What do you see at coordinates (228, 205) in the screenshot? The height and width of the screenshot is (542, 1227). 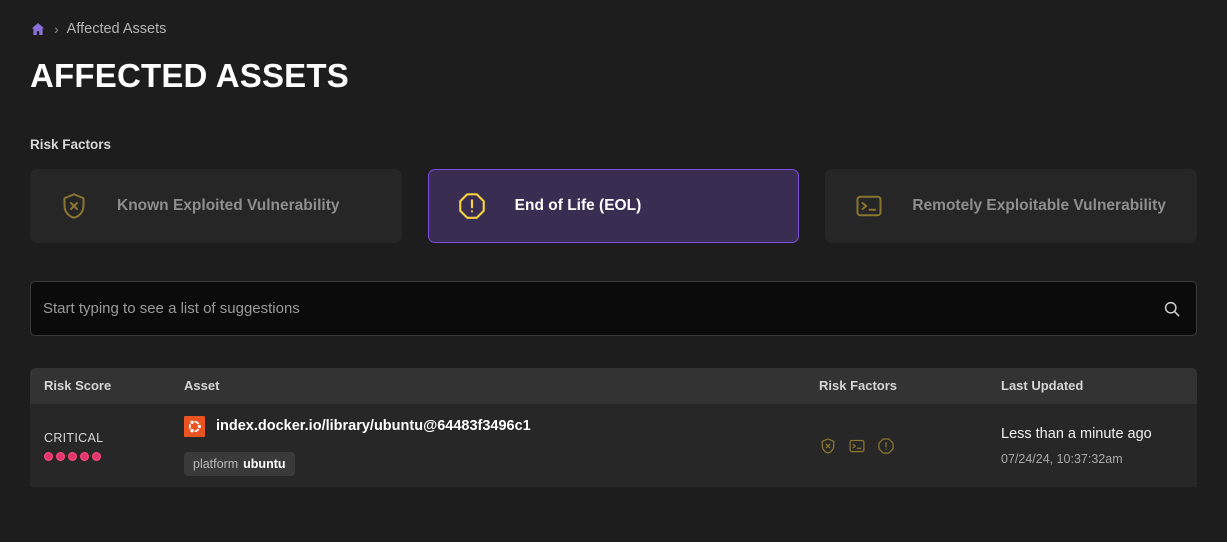 I see `risk-card-label: Known Exploited Vulnerability` at bounding box center [228, 205].